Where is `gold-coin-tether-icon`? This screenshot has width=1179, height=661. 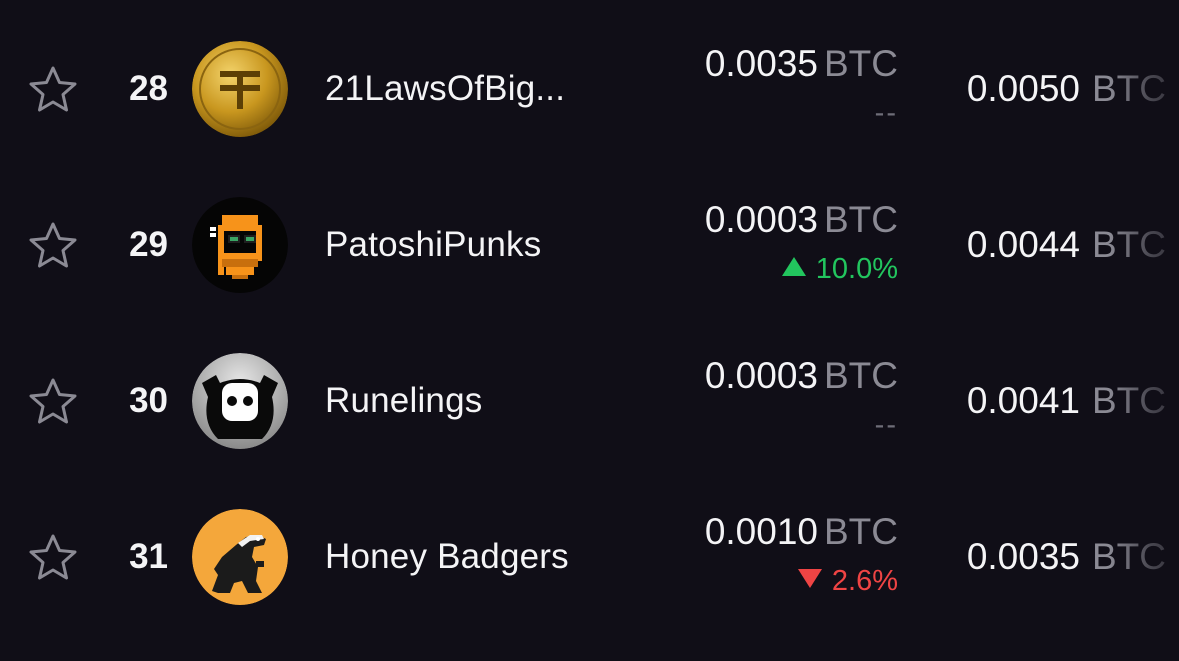
gold-coin-tether-icon is located at coordinates (240, 89).